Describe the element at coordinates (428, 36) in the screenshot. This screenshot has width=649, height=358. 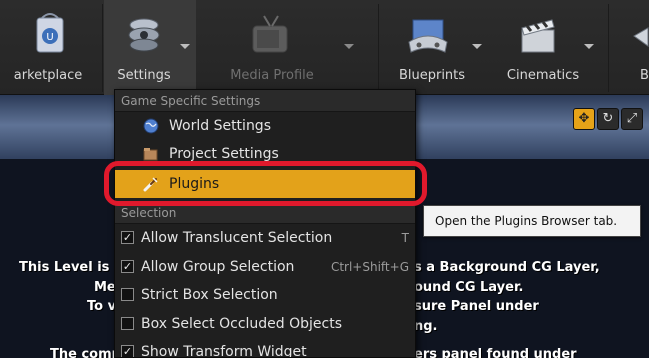
I see `blueprints-icon` at that location.